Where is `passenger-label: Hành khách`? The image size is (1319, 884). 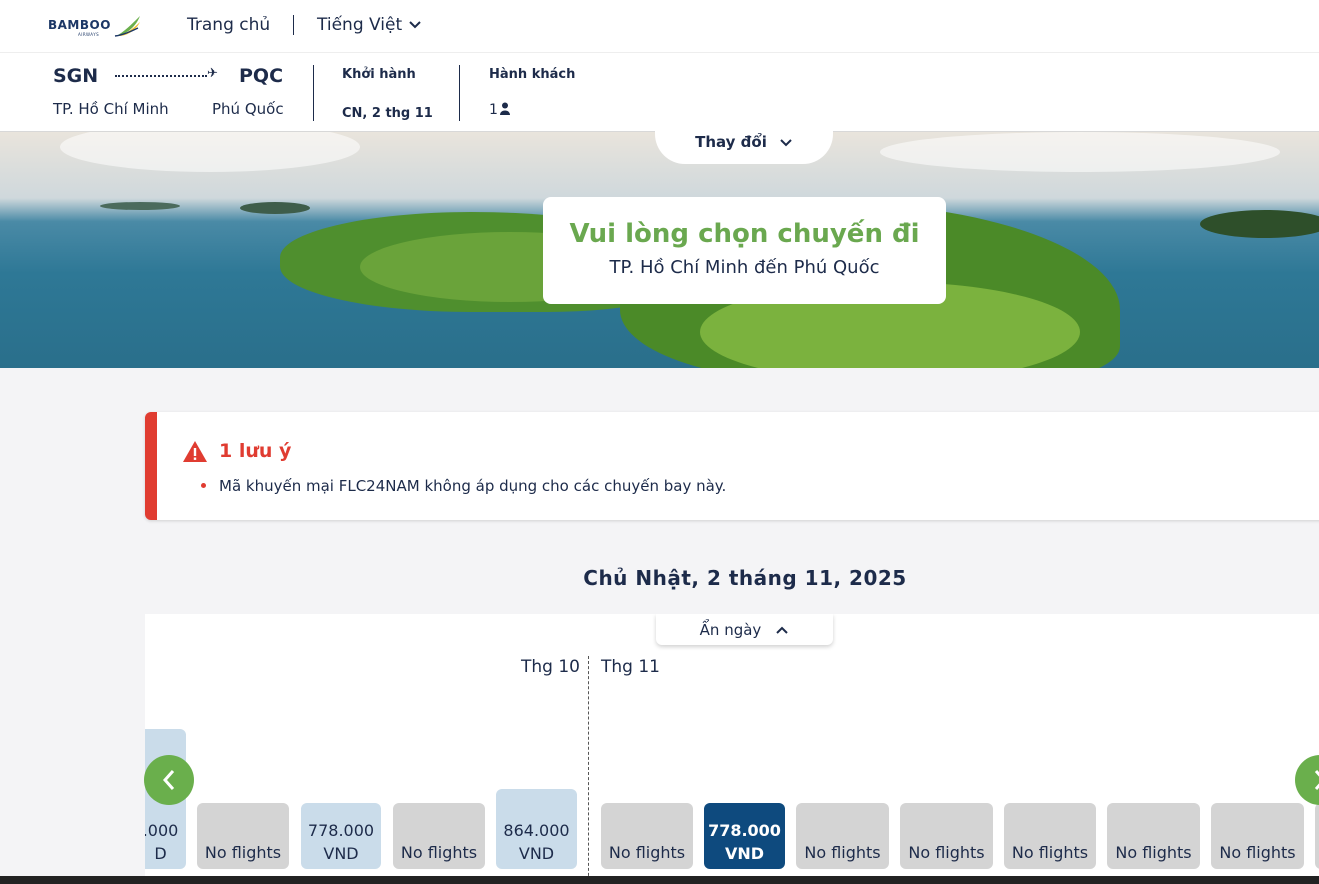
passenger-label: Hành khách is located at coordinates (532, 74).